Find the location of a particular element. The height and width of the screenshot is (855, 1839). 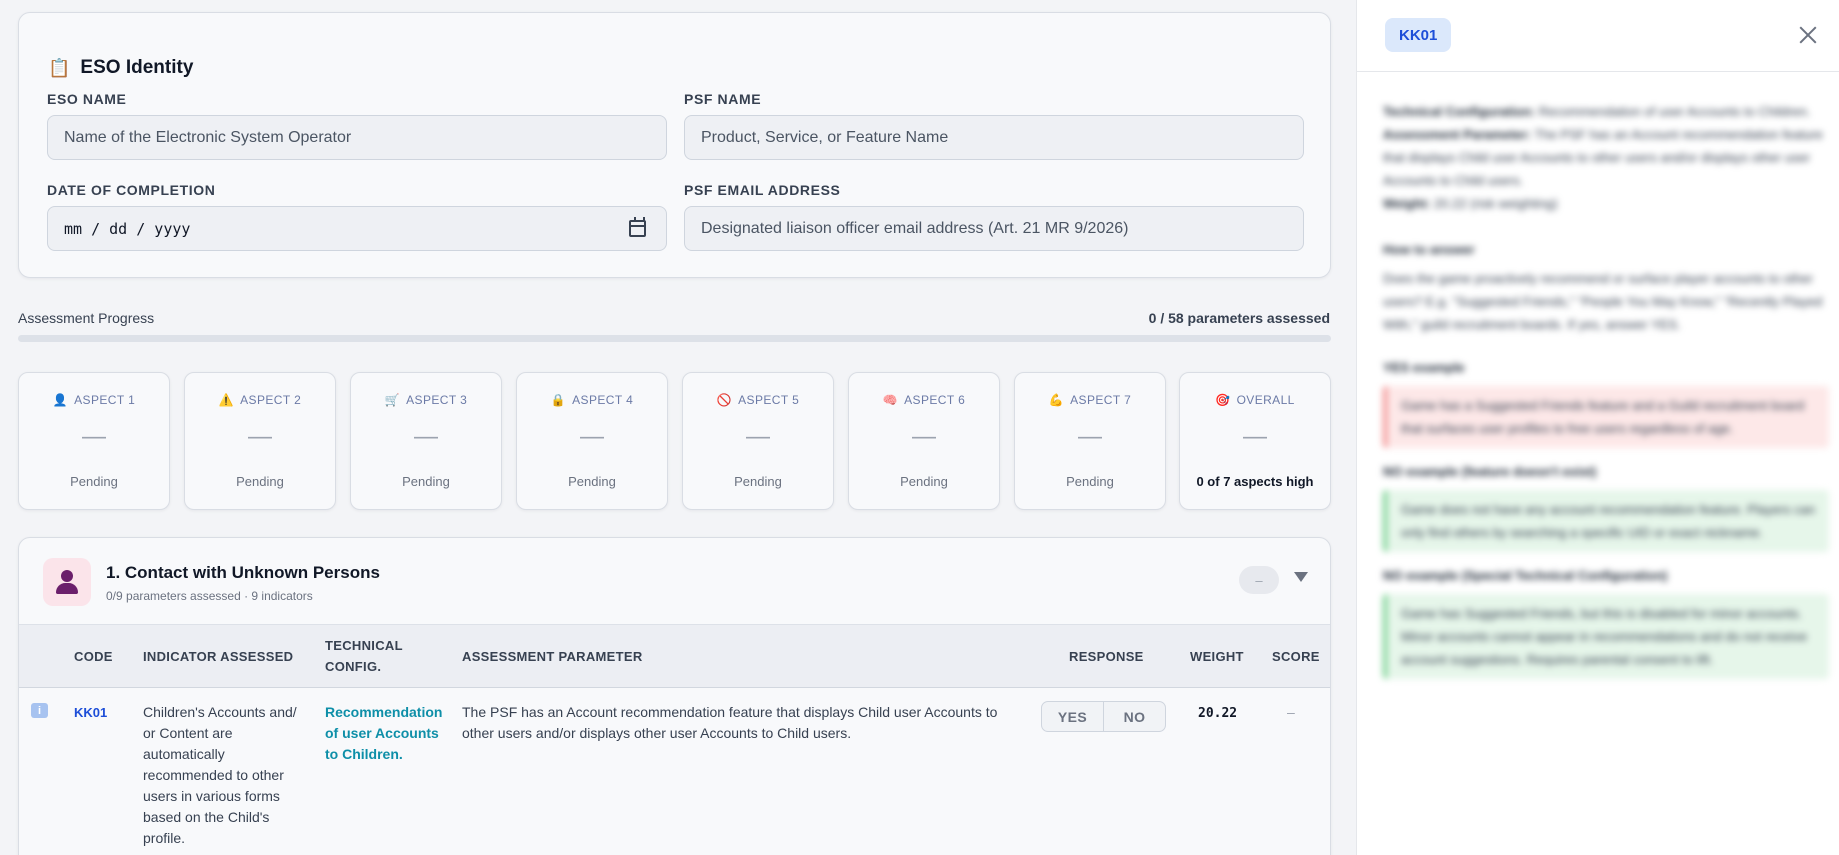

section-subtitle: 0/9 parameters assessed · 9 indicators is located at coordinates (209, 596).